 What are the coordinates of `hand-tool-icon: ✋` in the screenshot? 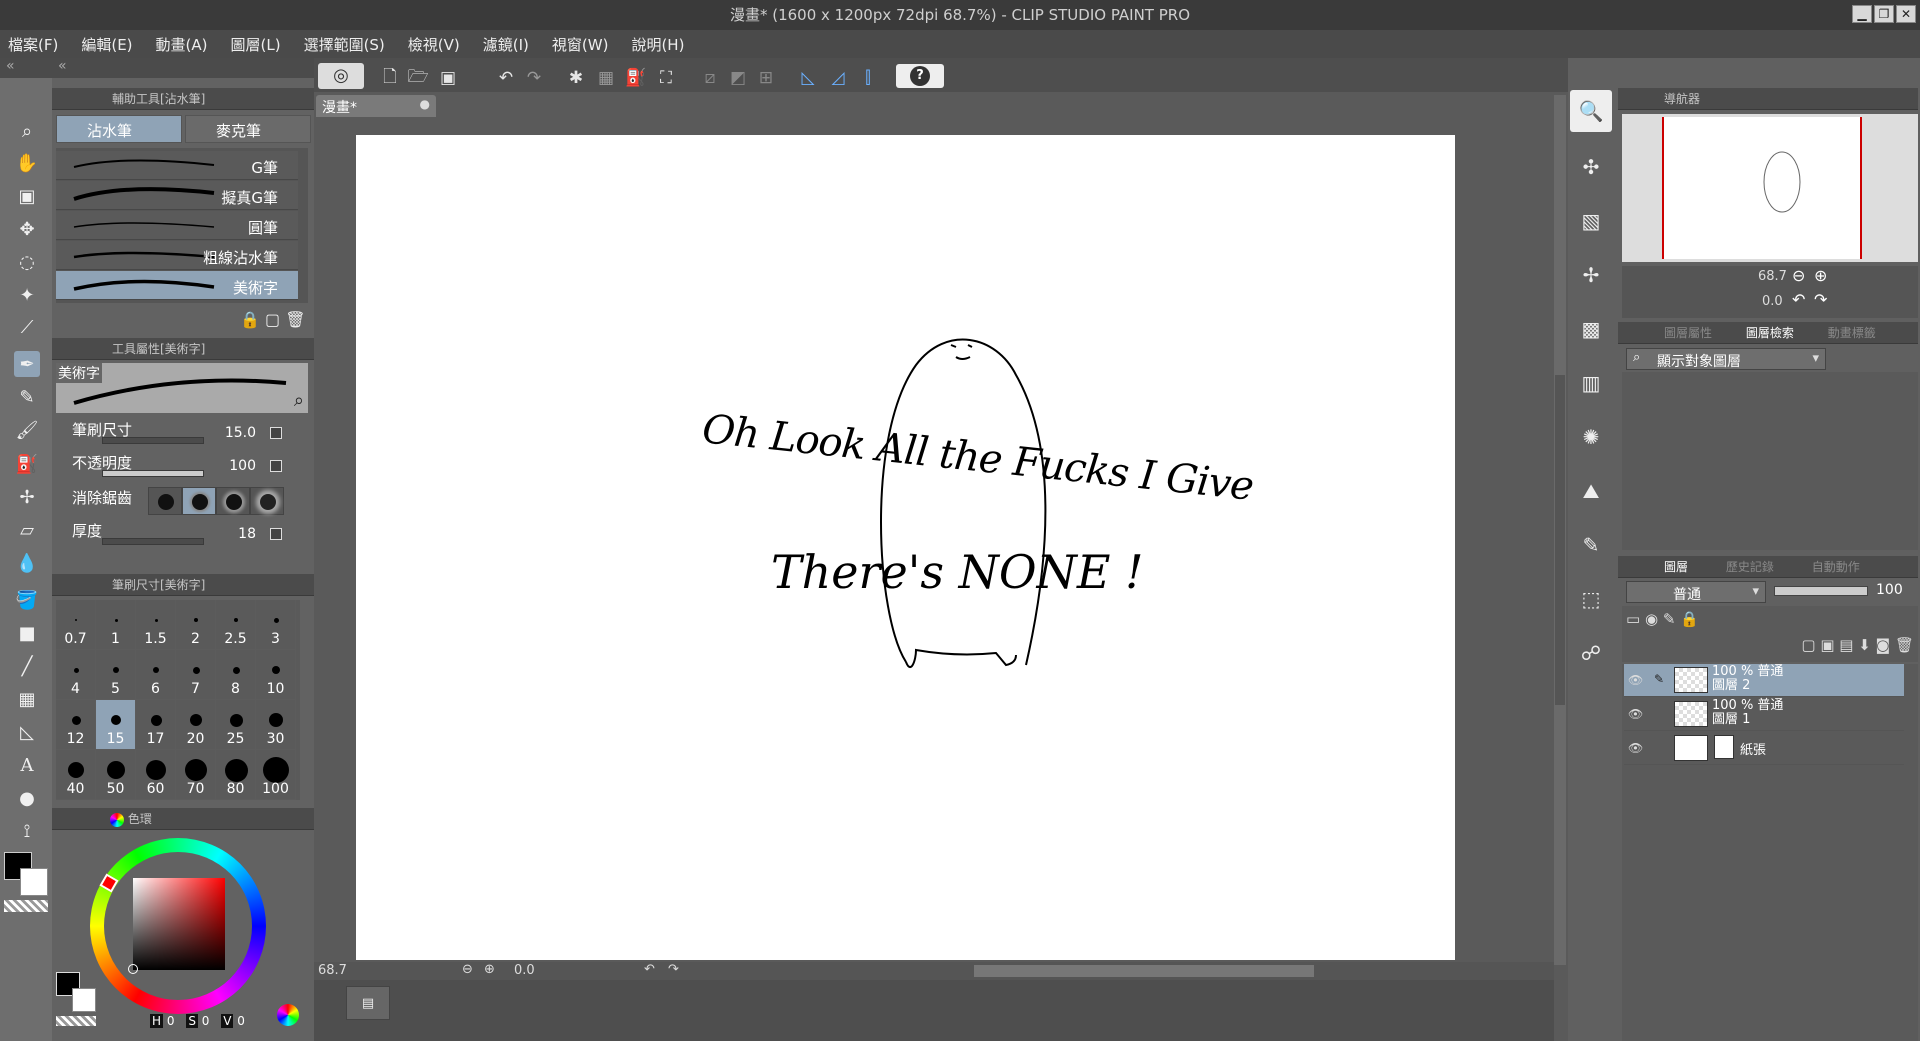 It's located at (27, 163).